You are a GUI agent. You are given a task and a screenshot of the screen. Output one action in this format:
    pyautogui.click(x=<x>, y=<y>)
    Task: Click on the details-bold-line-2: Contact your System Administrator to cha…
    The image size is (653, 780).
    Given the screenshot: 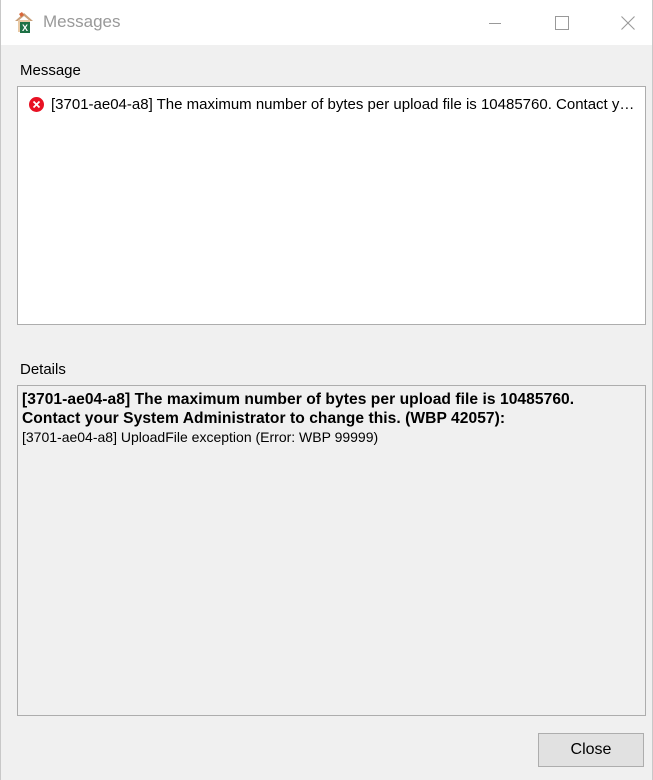 What is the action you would take?
    pyautogui.click(x=264, y=418)
    